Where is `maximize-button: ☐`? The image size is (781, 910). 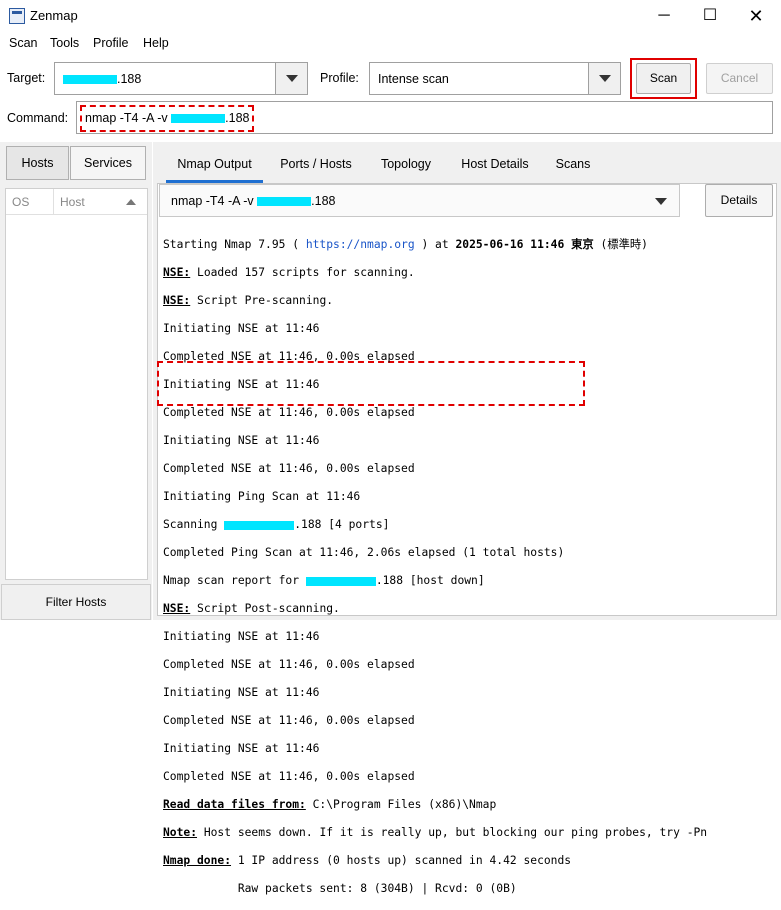 maximize-button: ☐ is located at coordinates (710, 16).